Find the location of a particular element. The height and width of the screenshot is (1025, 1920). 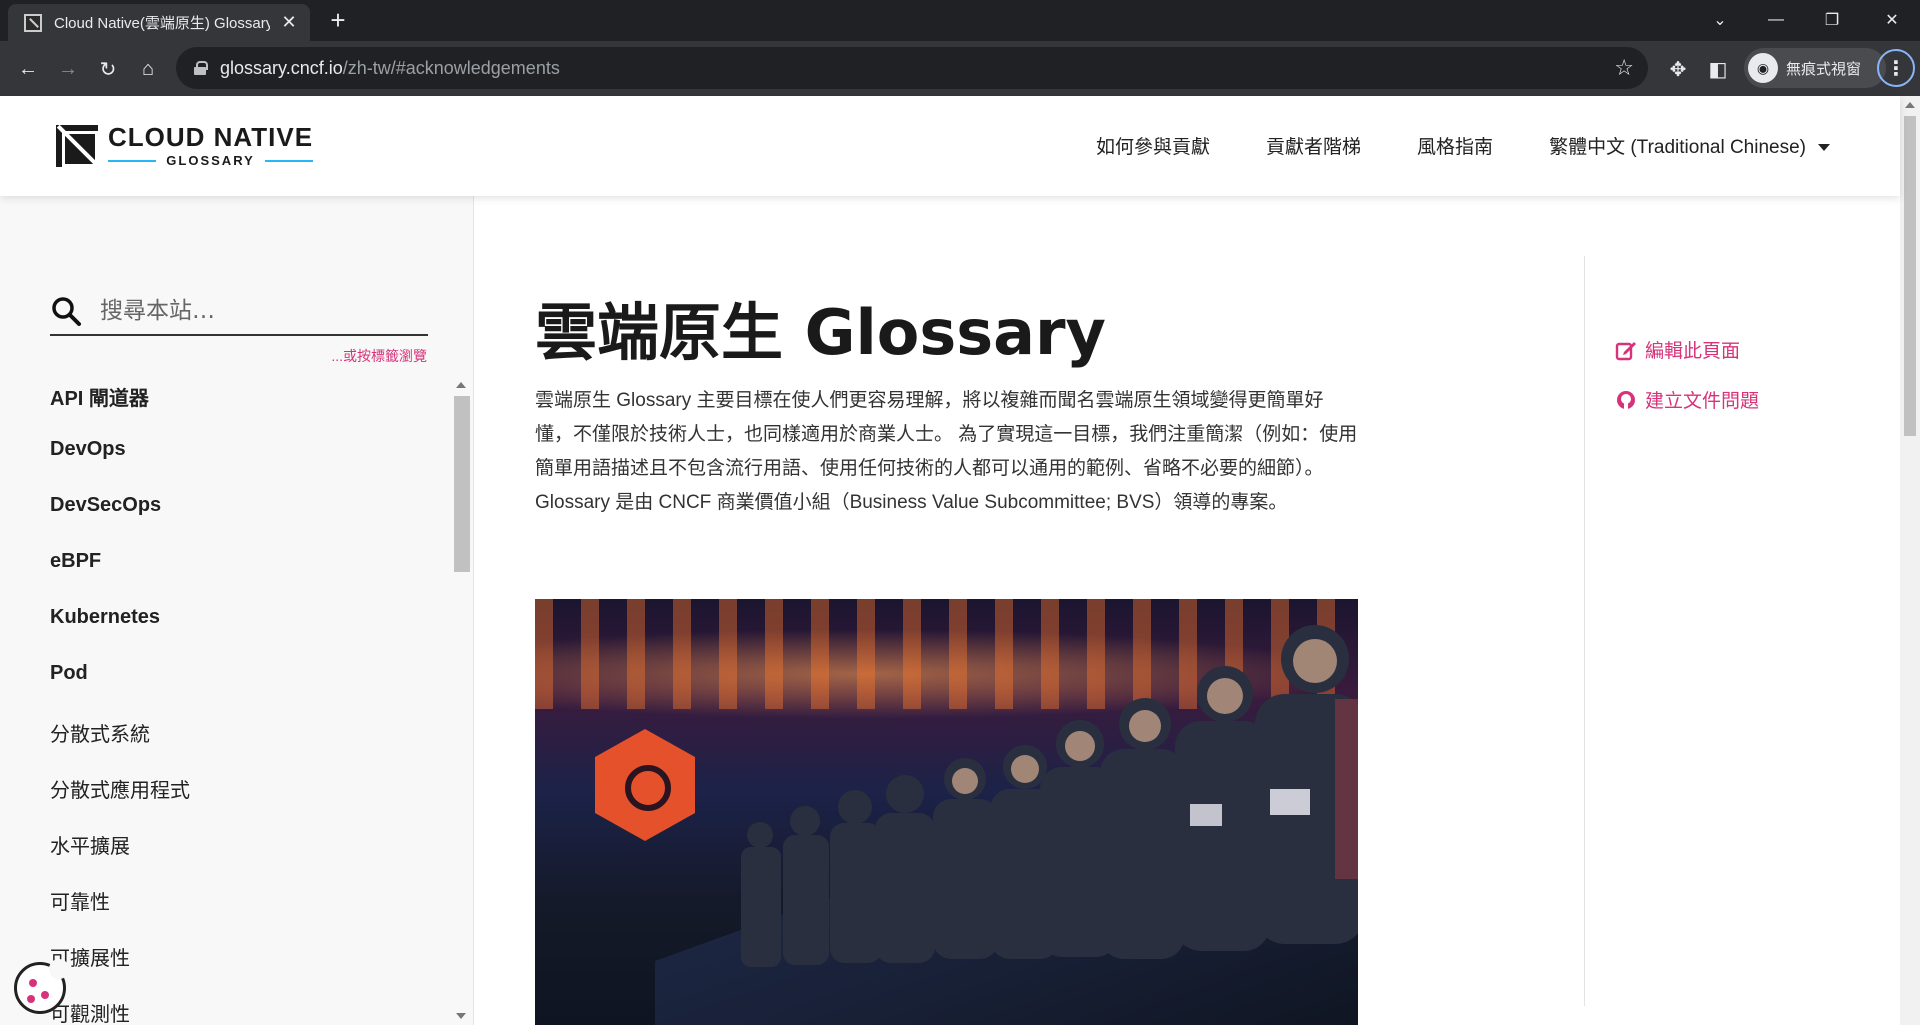

url-host: glossary.cncf.io is located at coordinates (281, 67).